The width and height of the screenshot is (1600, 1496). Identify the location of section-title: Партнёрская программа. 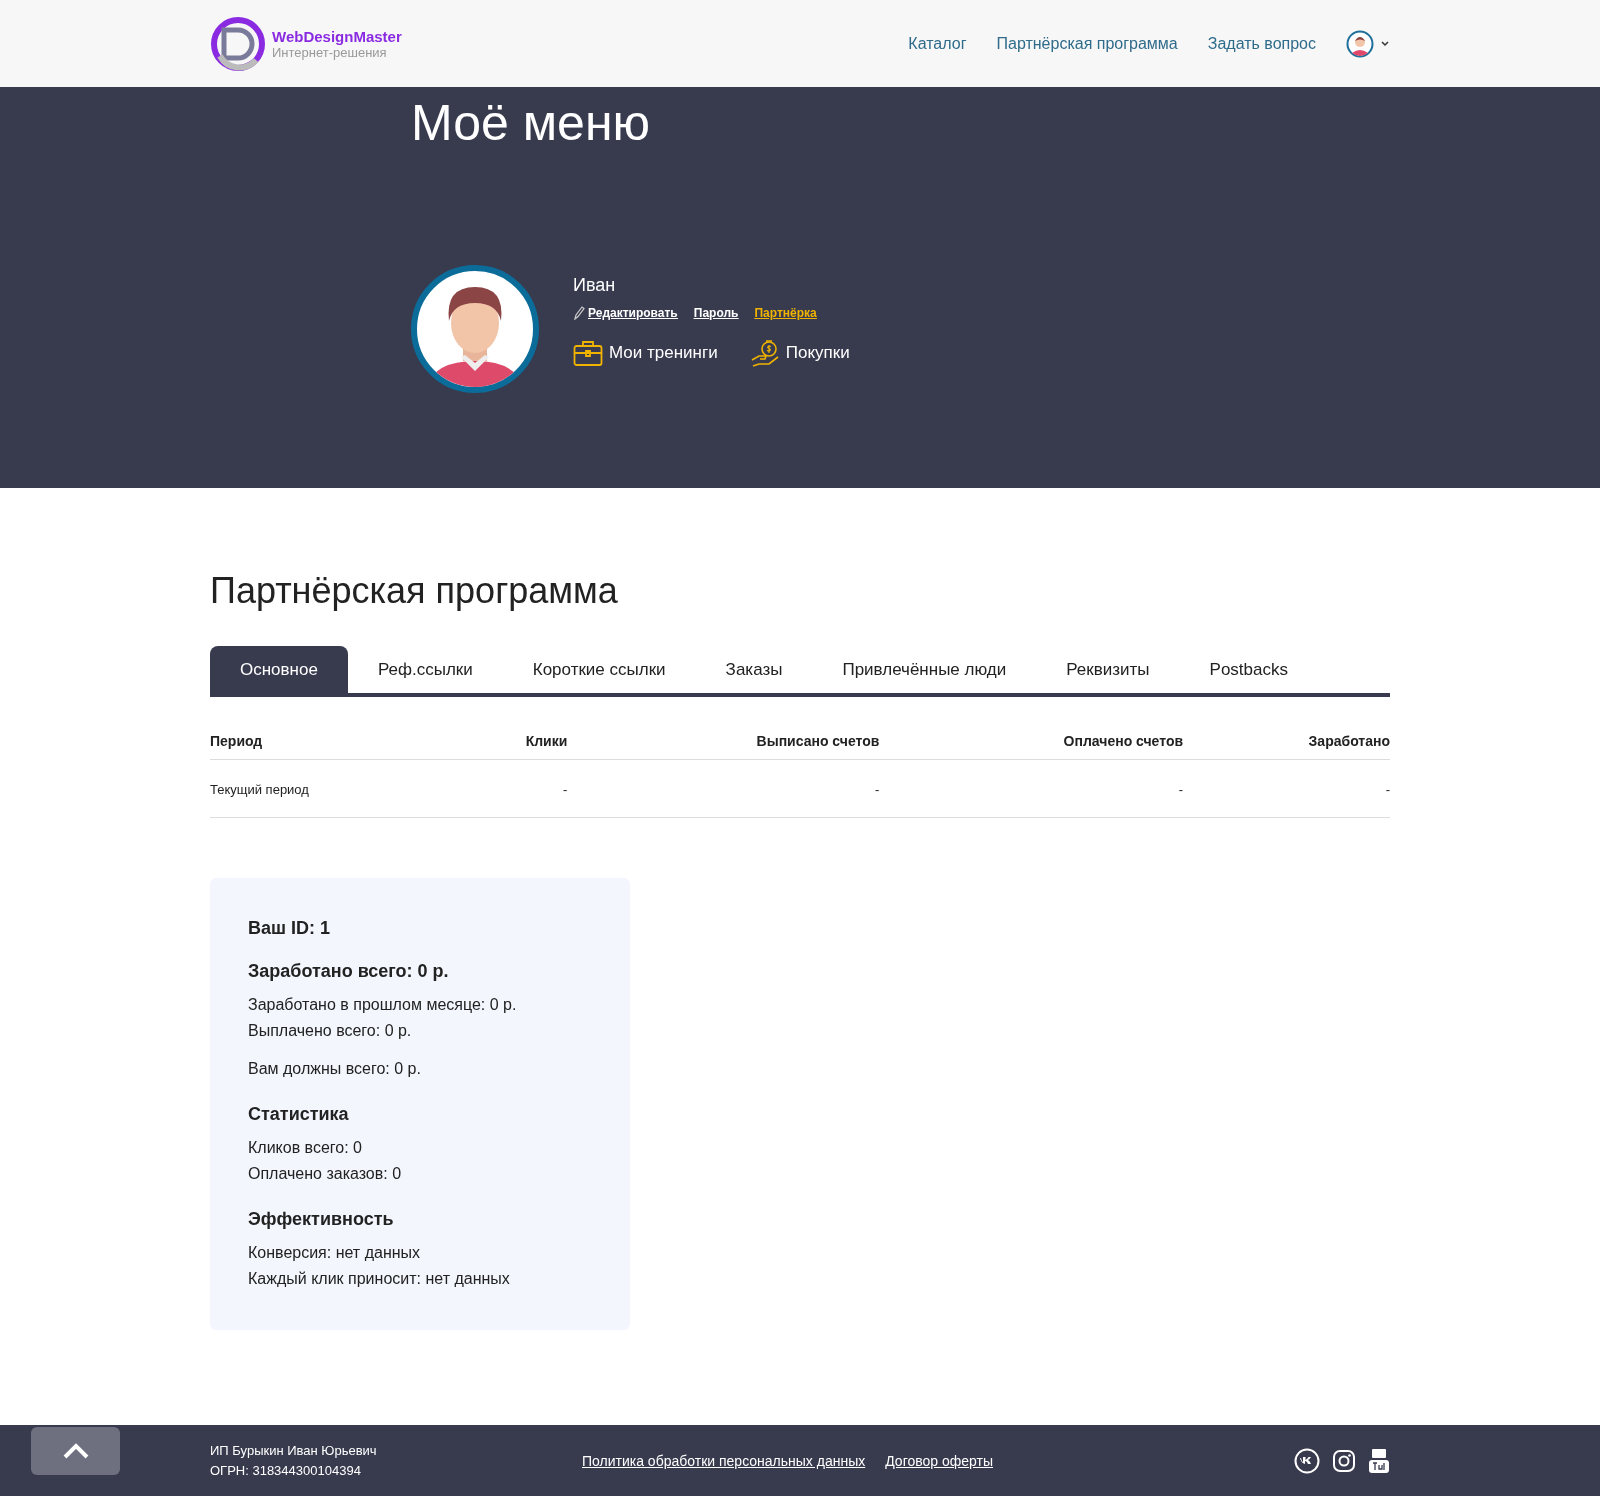
(414, 591).